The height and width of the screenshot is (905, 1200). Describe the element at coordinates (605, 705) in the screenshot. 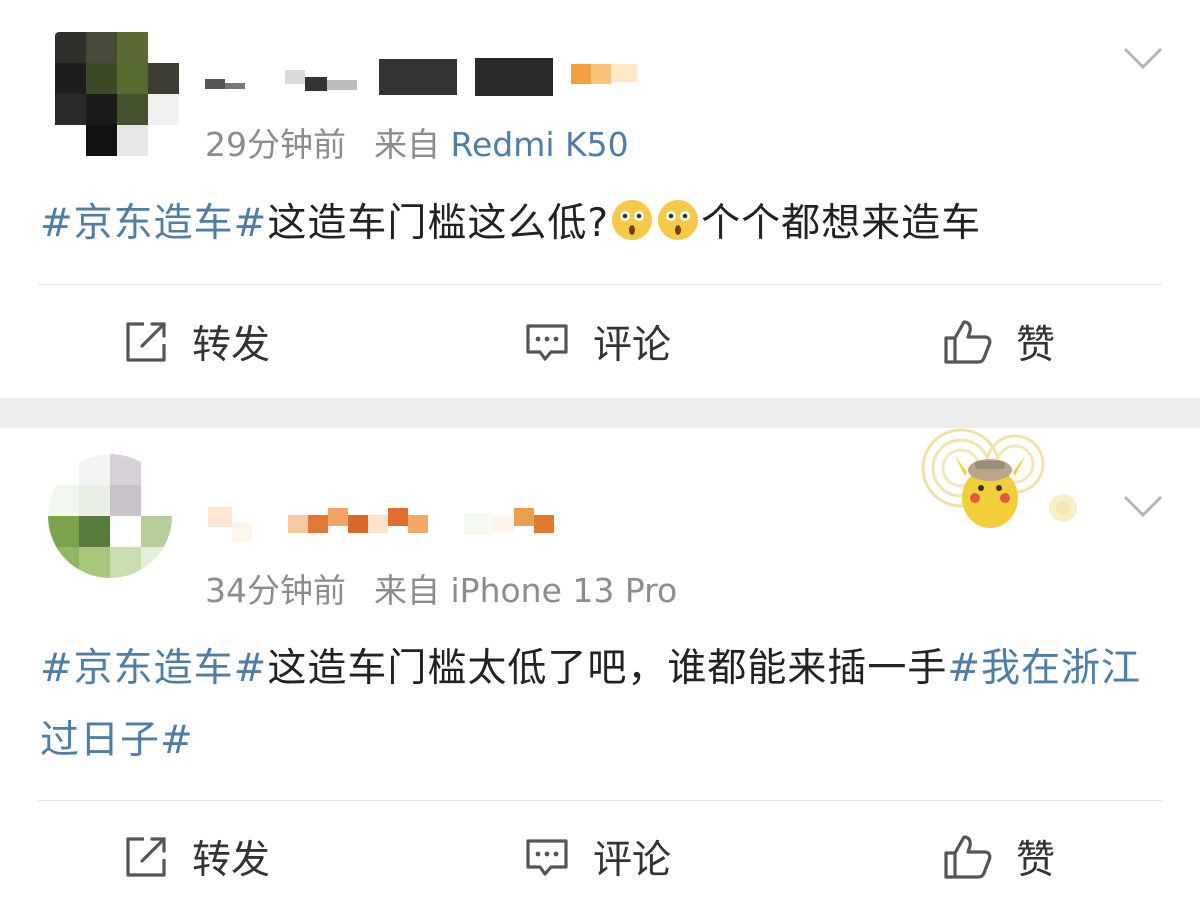

I see `post-content: #京东造车#这造车门槛太低了吧，谁都能来插一手#我在浙江过日子#` at that location.